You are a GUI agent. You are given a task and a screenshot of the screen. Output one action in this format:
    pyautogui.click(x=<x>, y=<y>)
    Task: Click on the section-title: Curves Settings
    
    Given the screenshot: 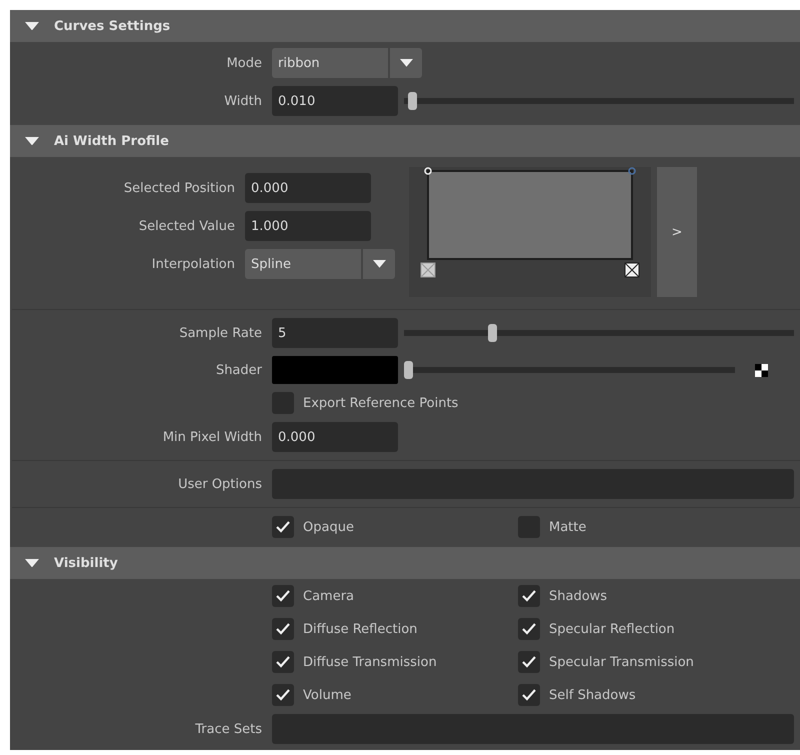 What is the action you would take?
    pyautogui.click(x=112, y=26)
    